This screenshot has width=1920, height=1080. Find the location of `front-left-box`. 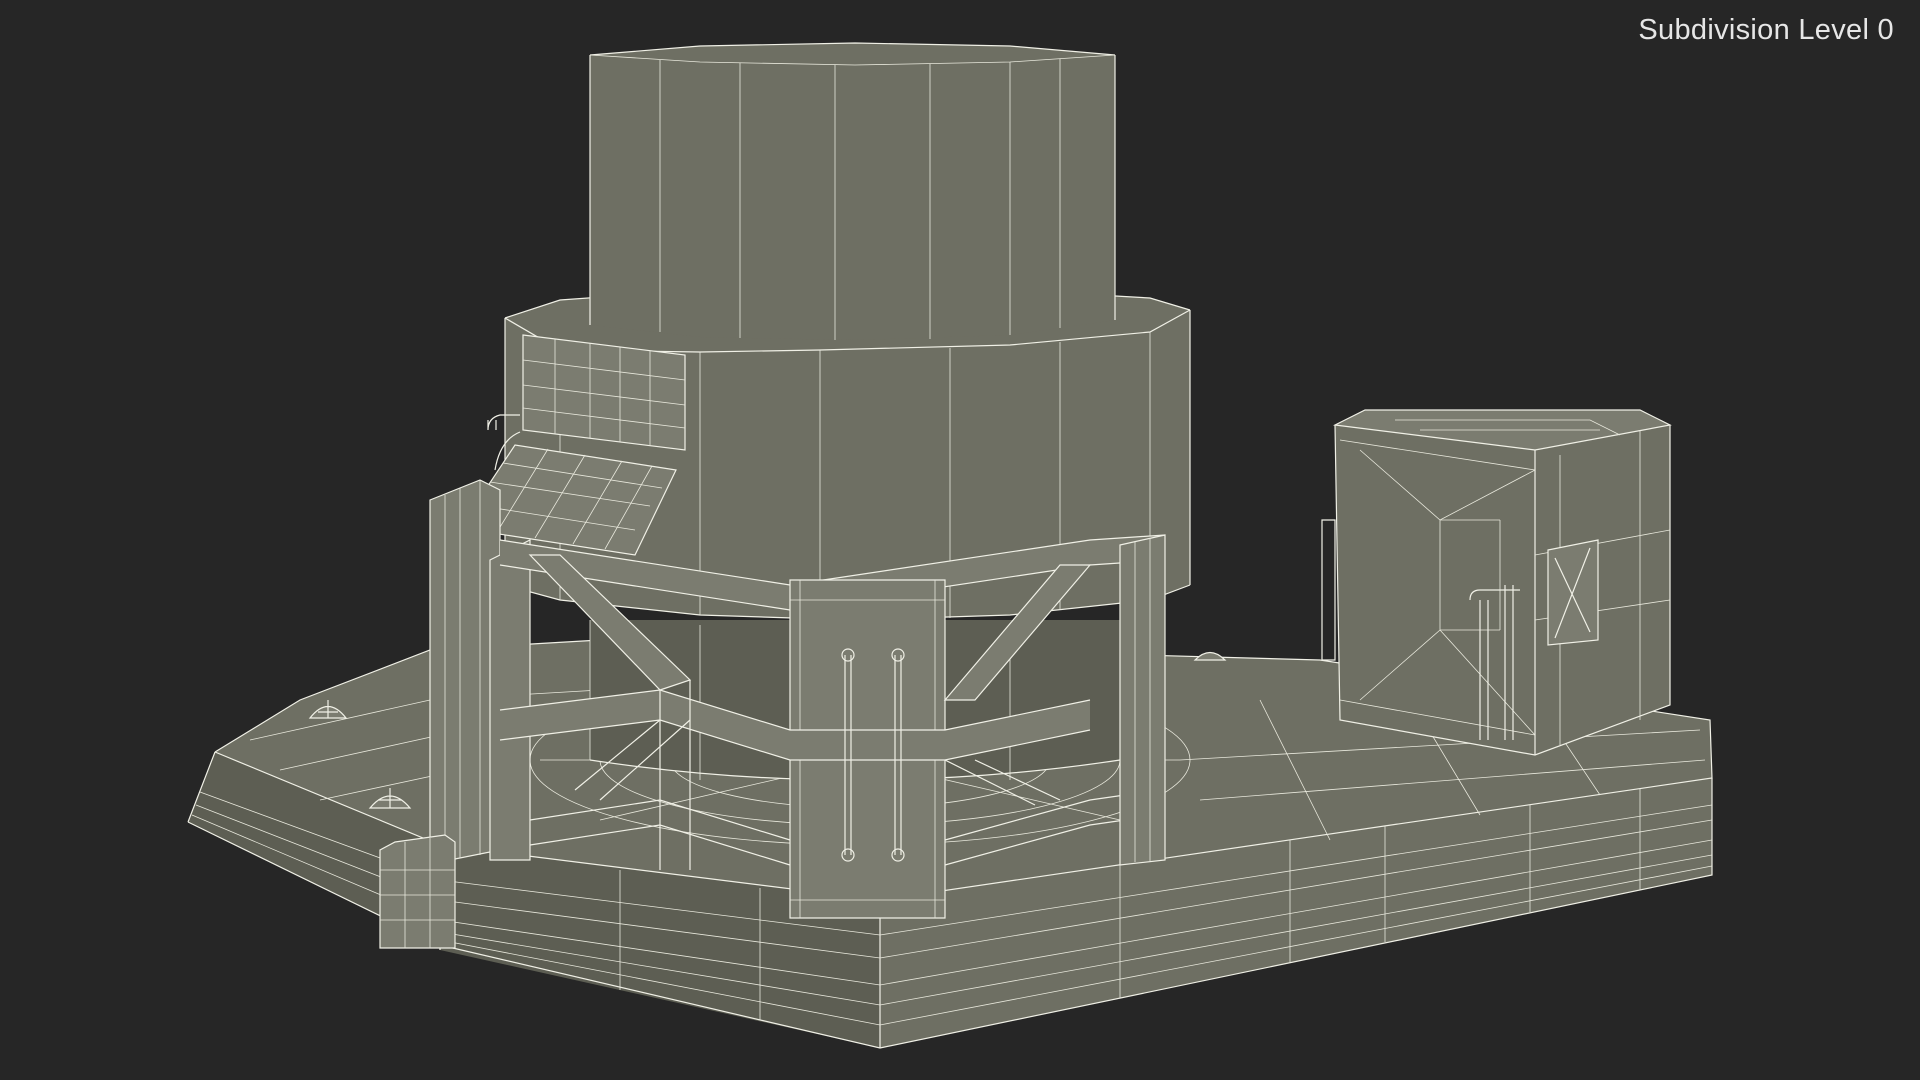

front-left-box is located at coordinates (417, 891).